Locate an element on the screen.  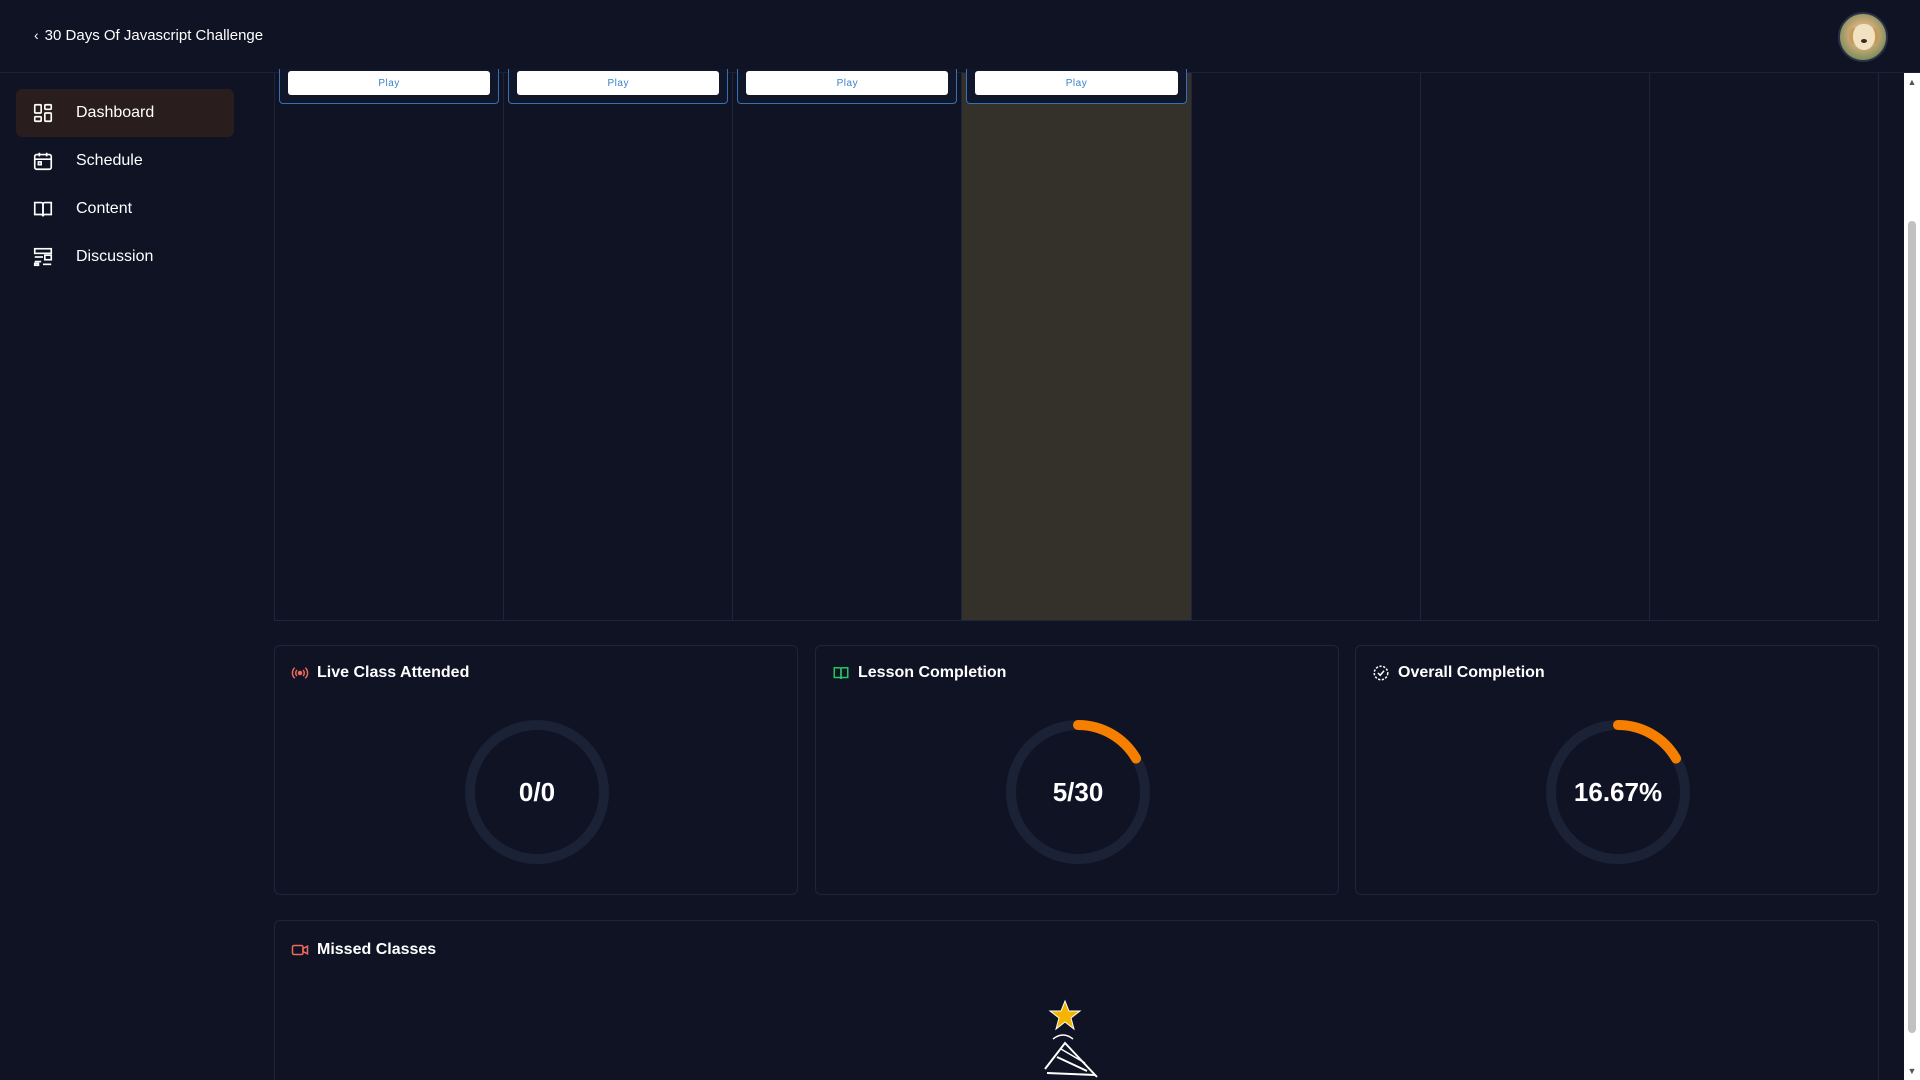
course-title: 30 Days Of Javascript Challenge is located at coordinates (154, 35).